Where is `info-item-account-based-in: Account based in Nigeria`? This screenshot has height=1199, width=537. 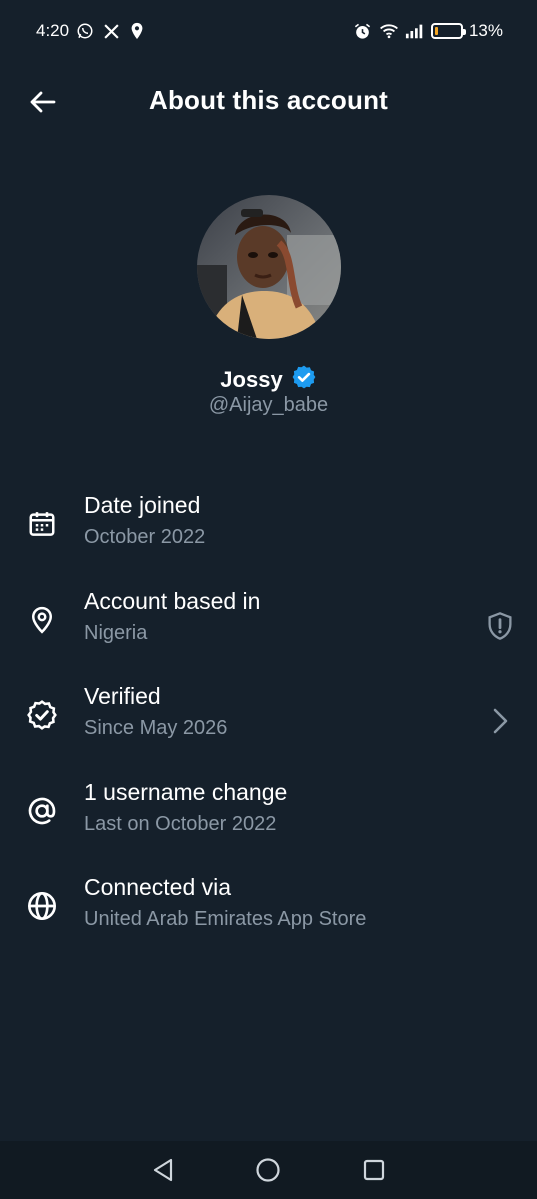
info-item-account-based-in: Account based in Nigeria is located at coordinates (268, 622).